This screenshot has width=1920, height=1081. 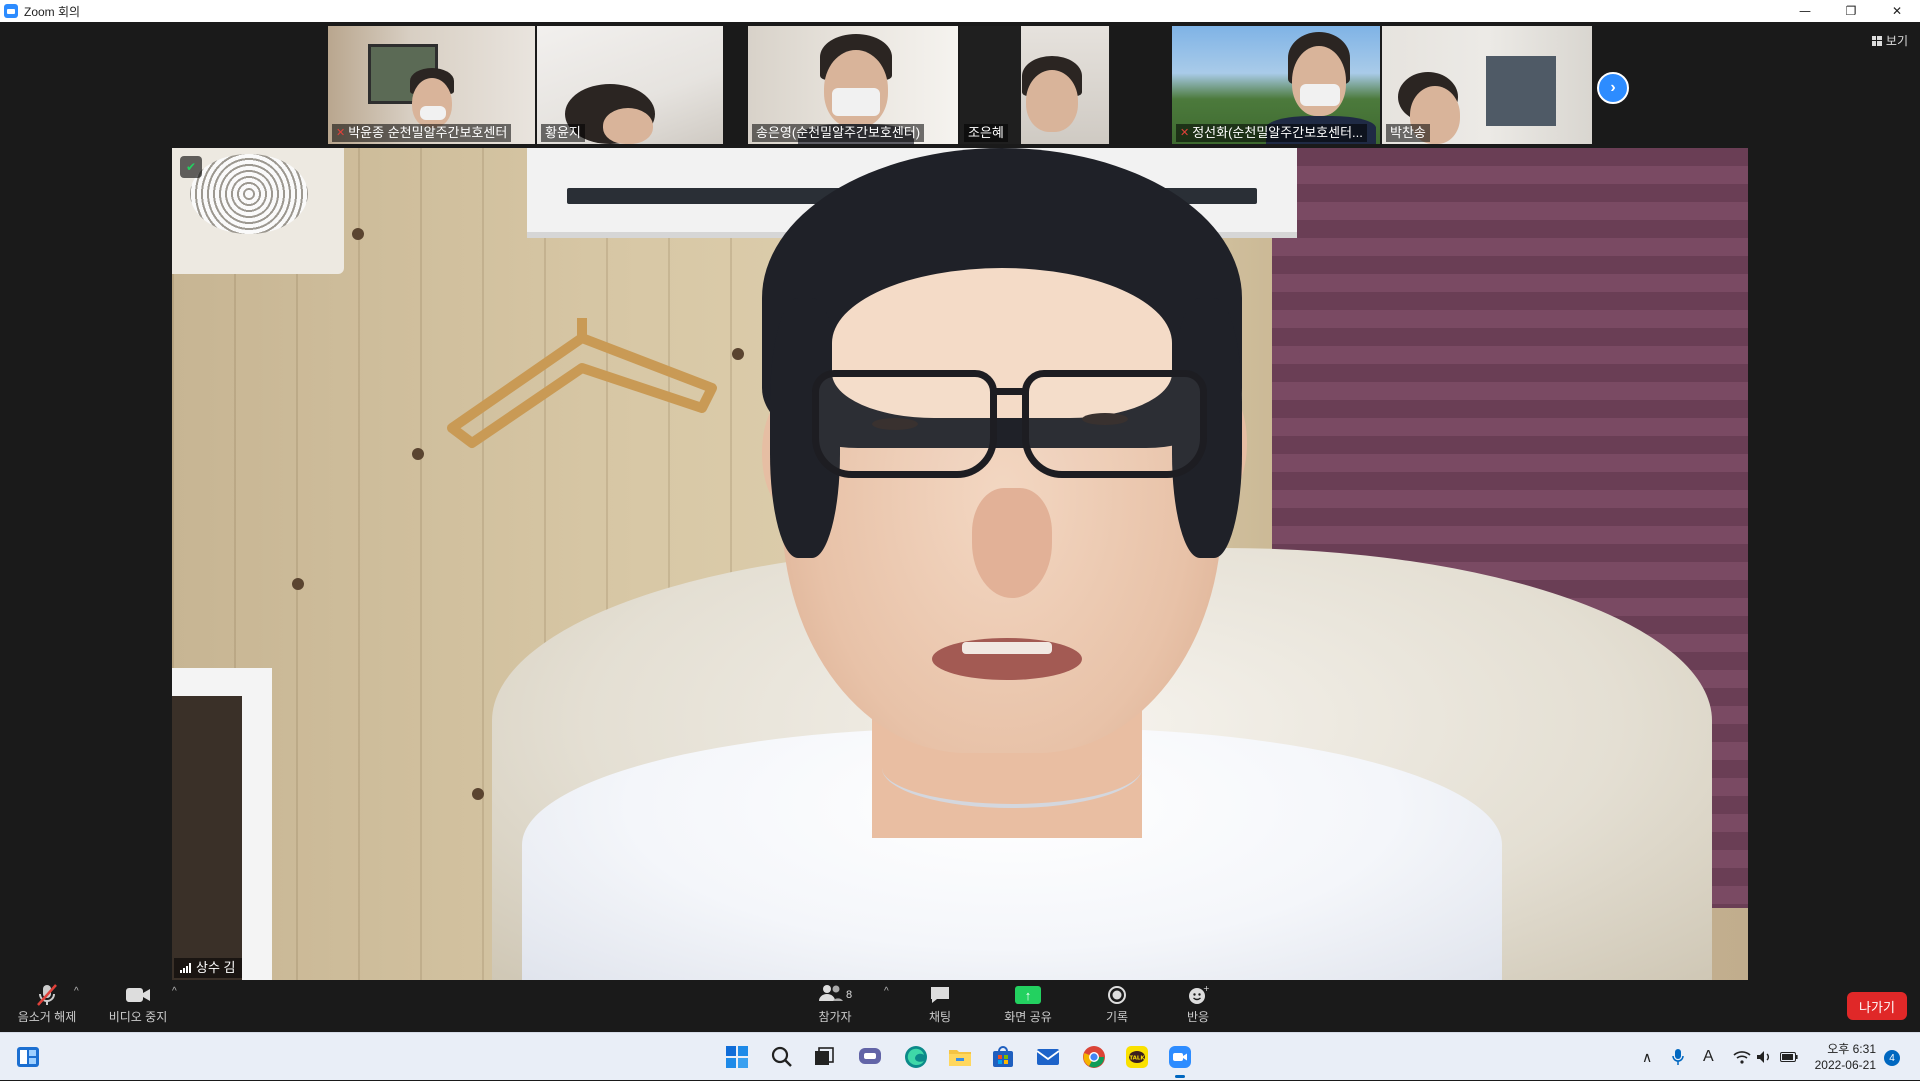 What do you see at coordinates (28, 1057) in the screenshot?
I see `widgets-icon` at bounding box center [28, 1057].